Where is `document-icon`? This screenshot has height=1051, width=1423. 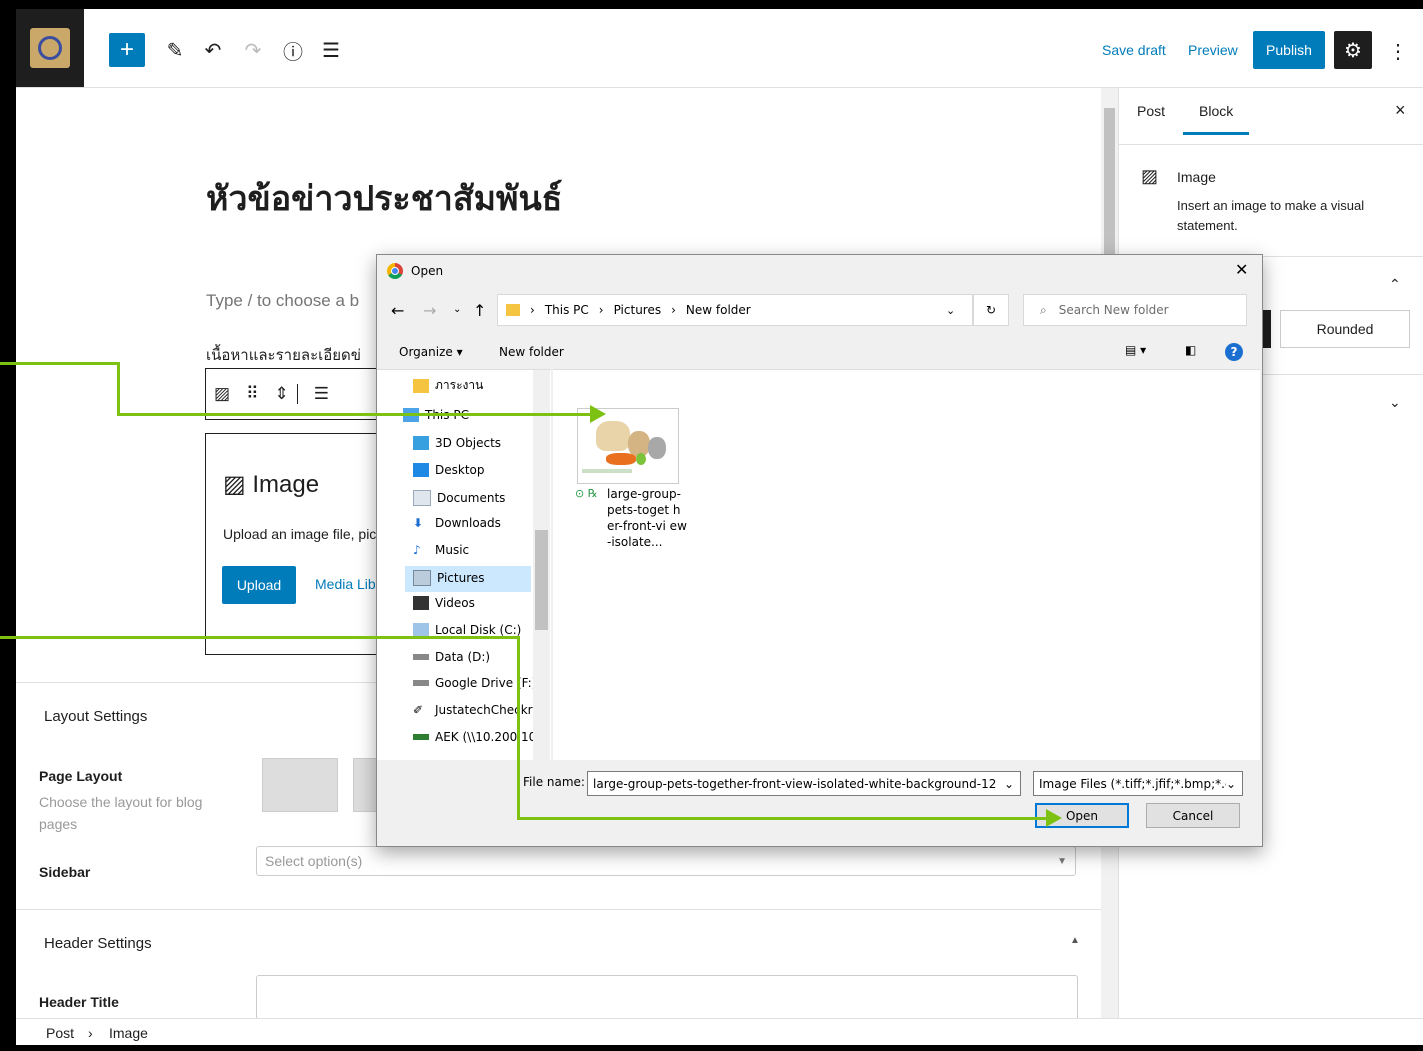 document-icon is located at coordinates (422, 498).